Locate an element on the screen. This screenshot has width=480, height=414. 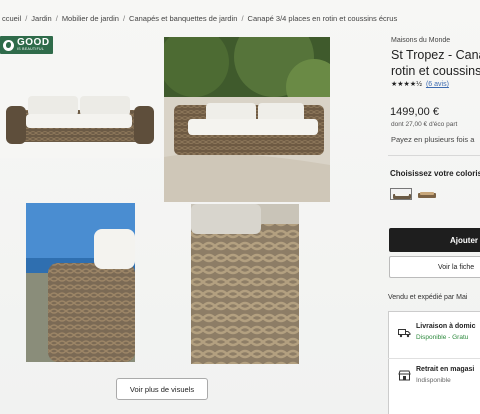
reviews-link: (6 avis) is located at coordinates (437, 84).